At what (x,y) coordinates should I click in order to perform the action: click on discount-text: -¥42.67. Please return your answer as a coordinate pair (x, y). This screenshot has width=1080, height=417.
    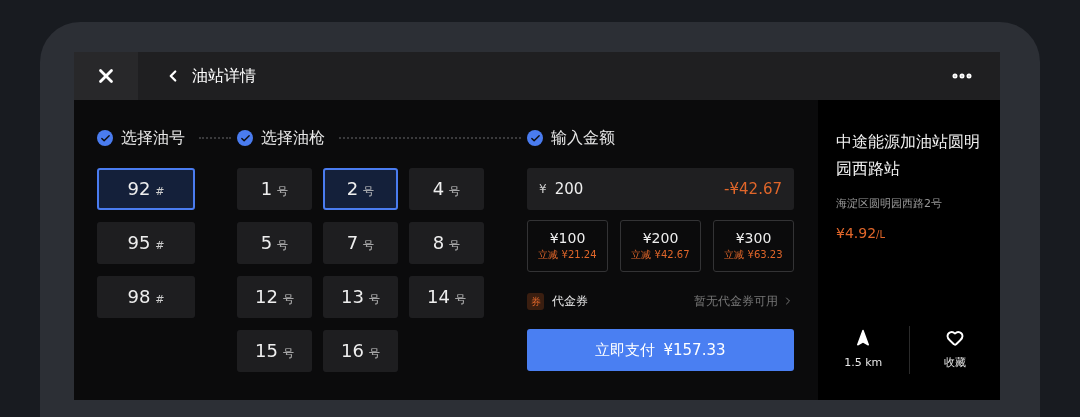
    Looking at the image, I should click on (753, 189).